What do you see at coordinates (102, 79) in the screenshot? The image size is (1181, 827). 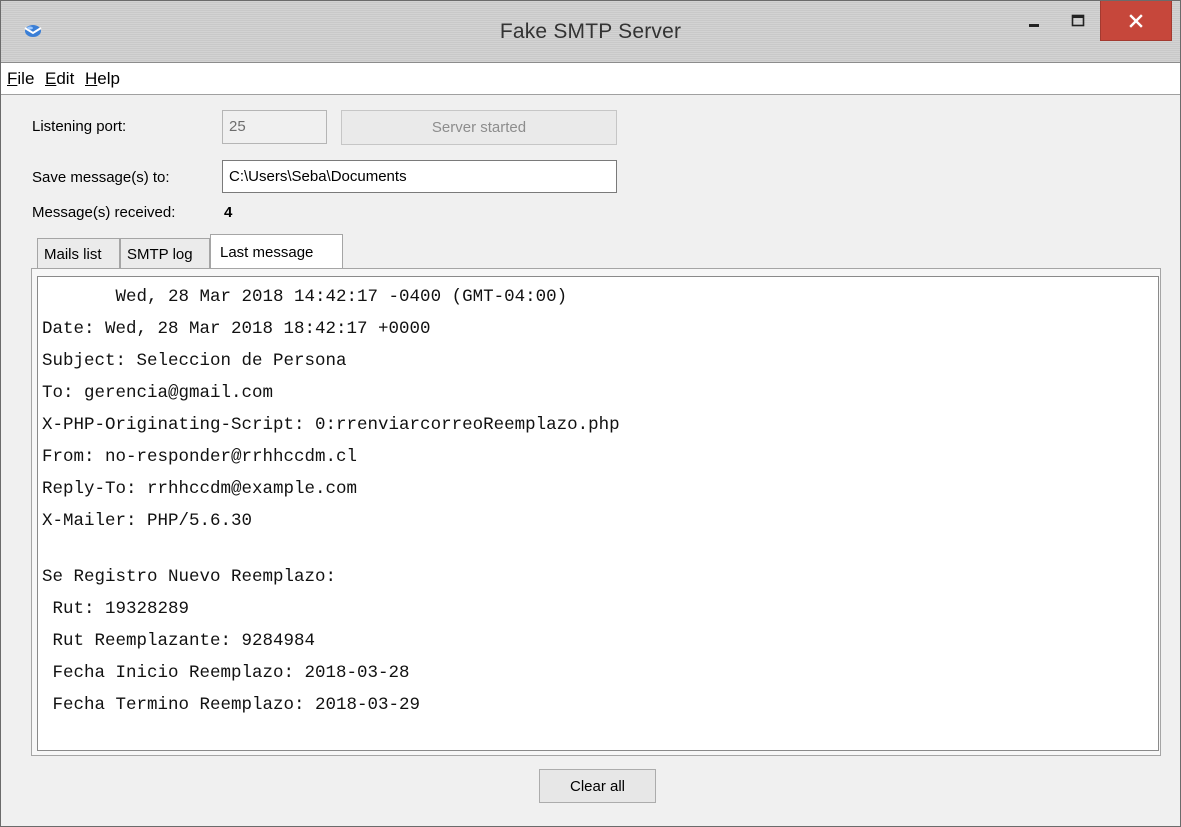 I see `menu-help: Help` at bounding box center [102, 79].